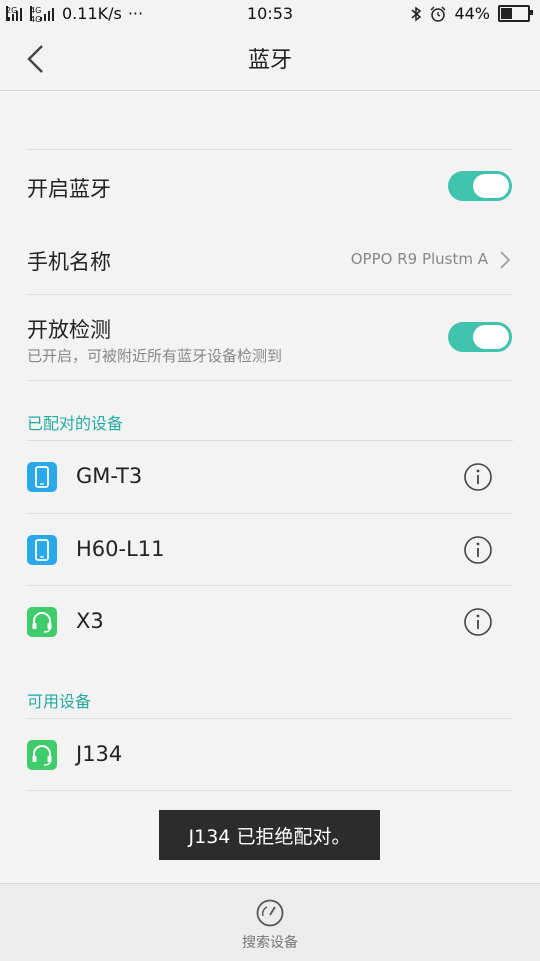 The image size is (540, 961). I want to click on device-name: GM-T3, so click(109, 476).